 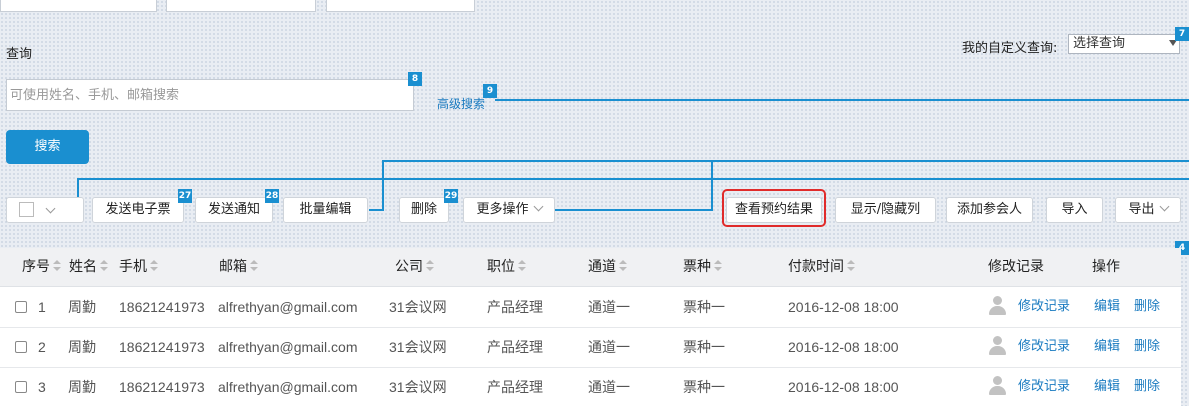 What do you see at coordinates (185, 196) in the screenshot?
I see `badge-27: 27` at bounding box center [185, 196].